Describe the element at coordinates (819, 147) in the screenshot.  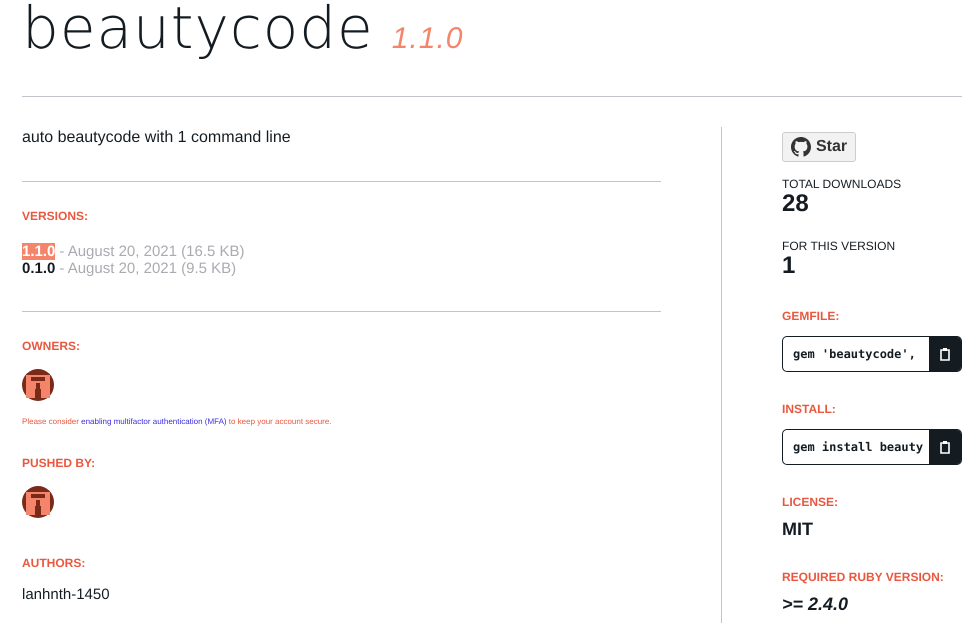
I see `star-button: Star` at that location.